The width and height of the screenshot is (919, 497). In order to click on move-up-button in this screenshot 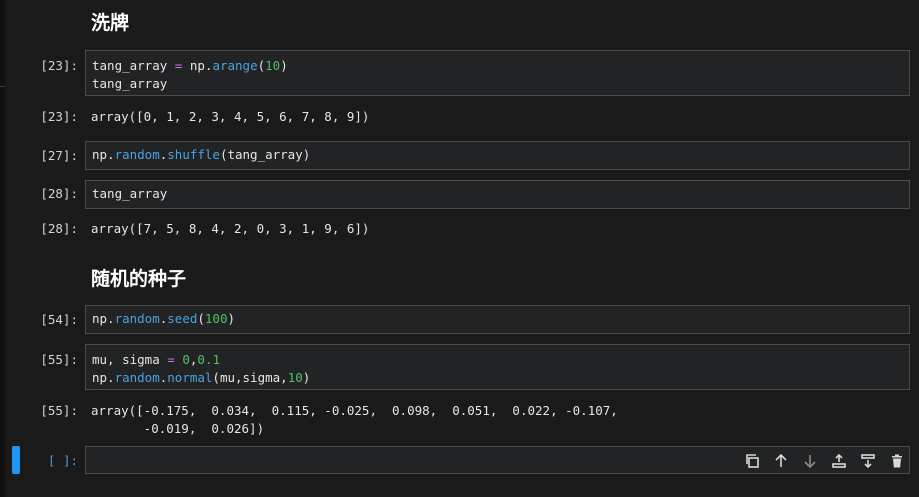, I will do `click(781, 461)`.